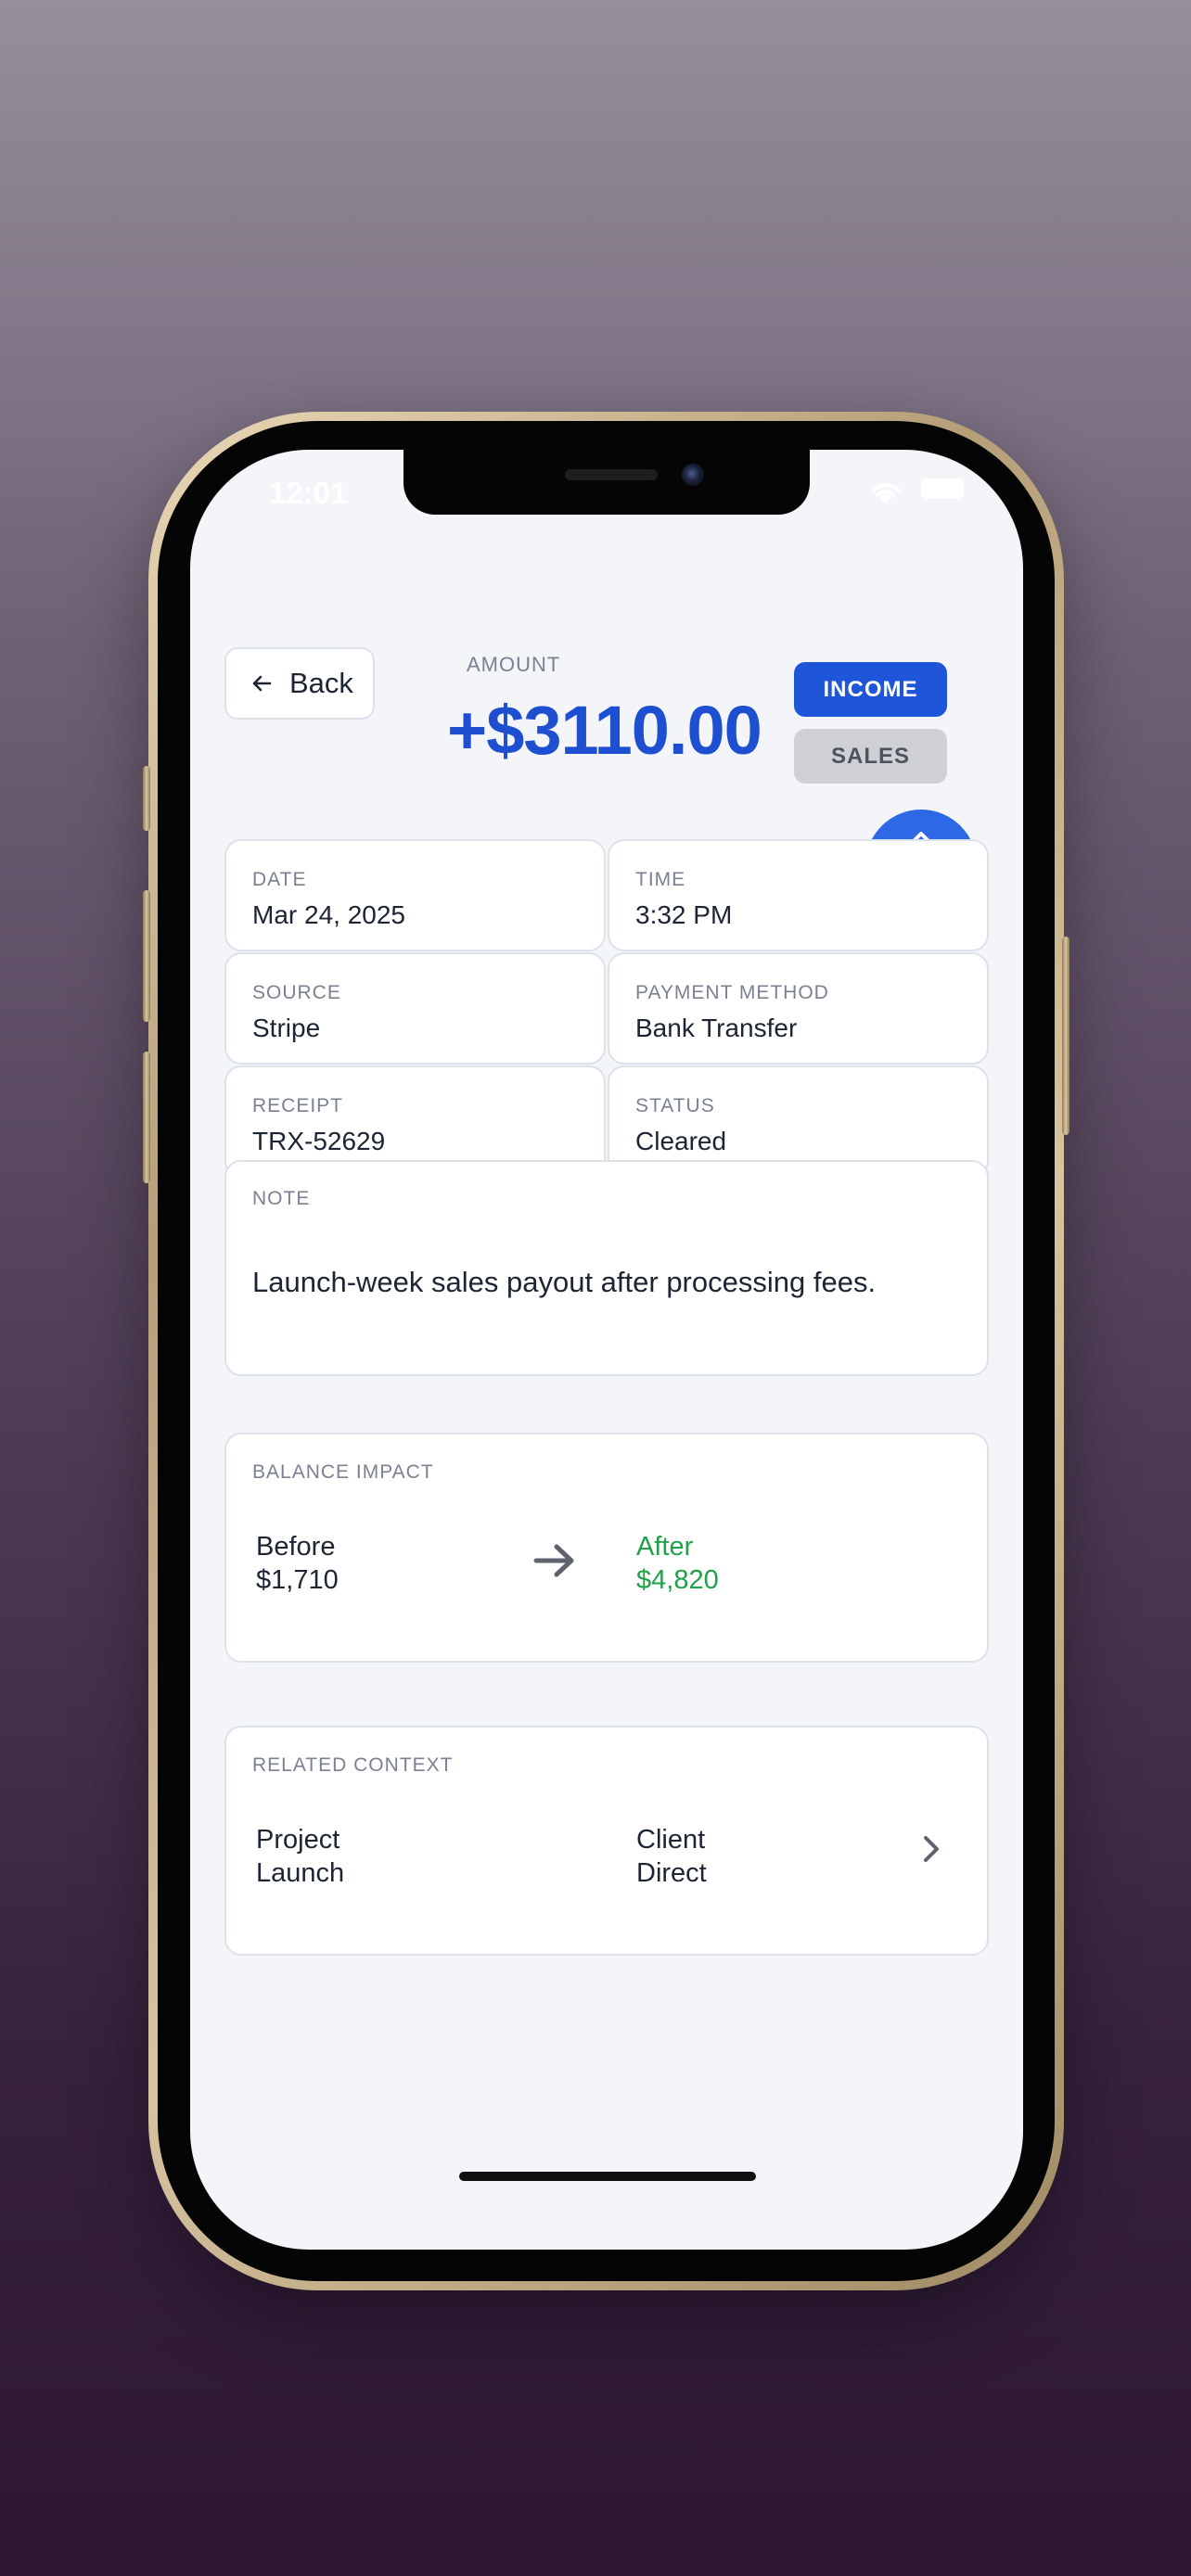  I want to click on source-card: SOURCE Stripe, so click(415, 1009).